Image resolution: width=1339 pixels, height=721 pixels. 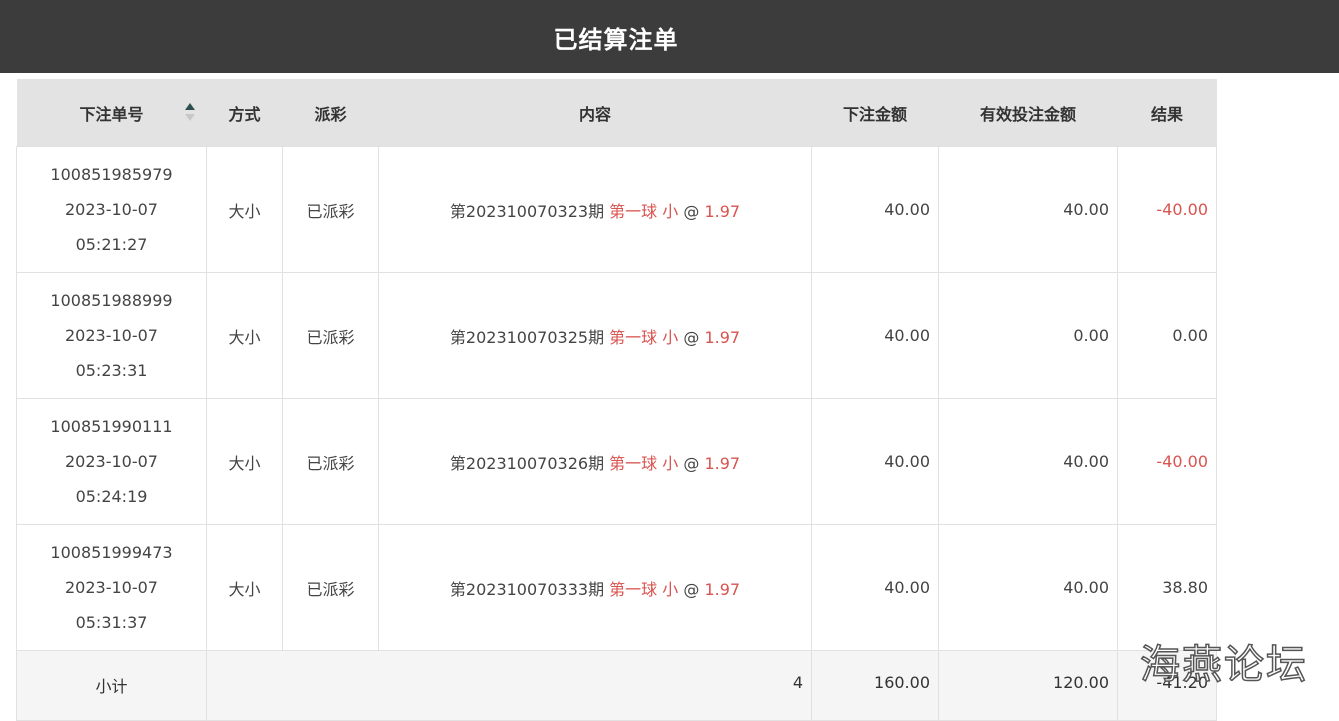 I want to click on sort-ascending-icon, so click(x=189, y=106).